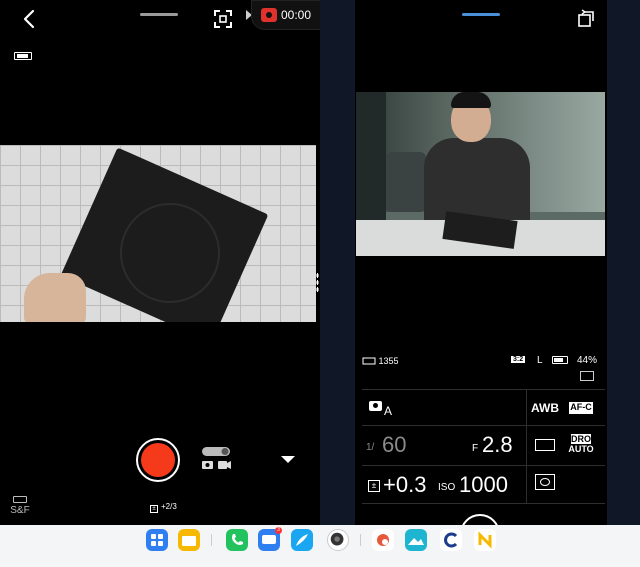 The height and width of the screenshot is (567, 640). I want to click on exposure-comp-icon: ±, so click(374, 486).